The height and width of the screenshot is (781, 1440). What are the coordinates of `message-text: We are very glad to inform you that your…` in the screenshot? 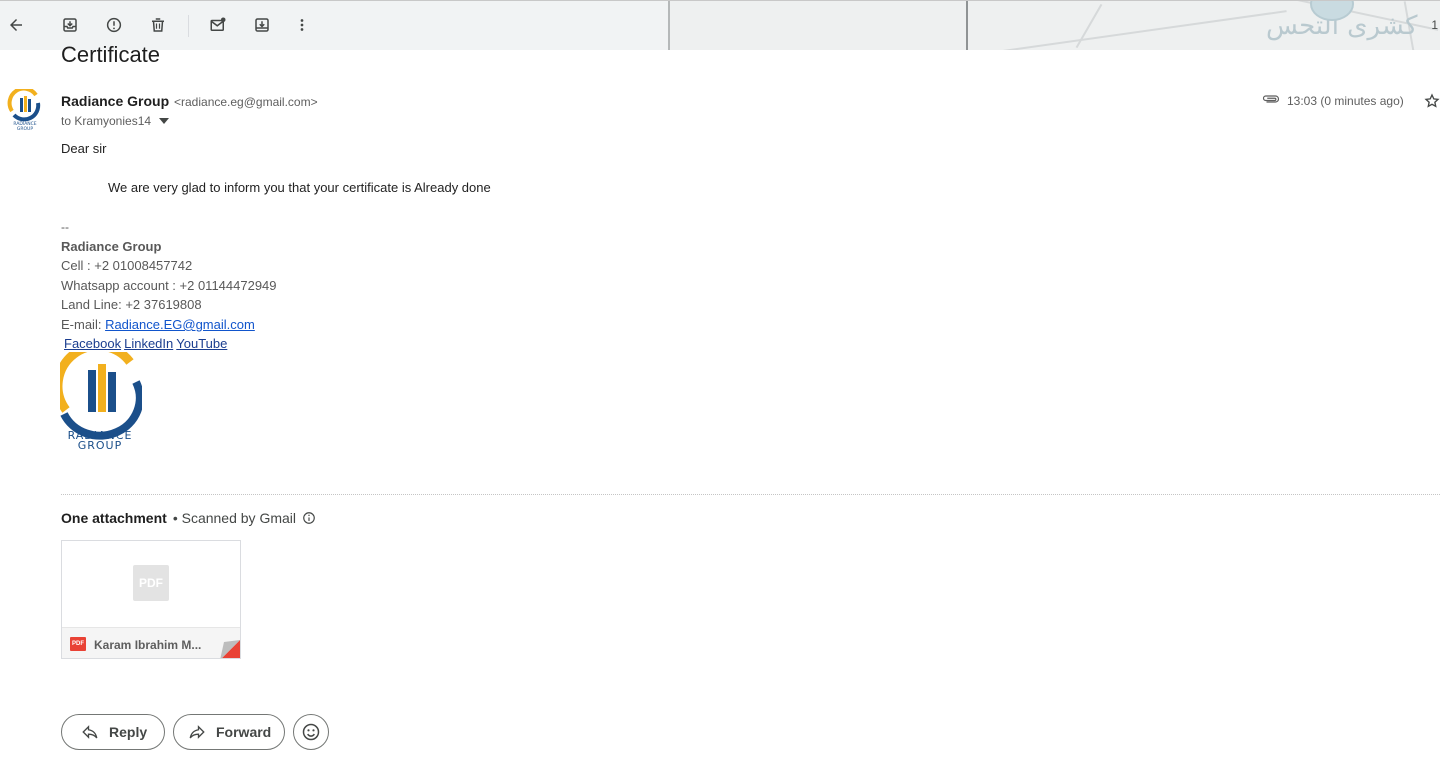 It's located at (299, 187).